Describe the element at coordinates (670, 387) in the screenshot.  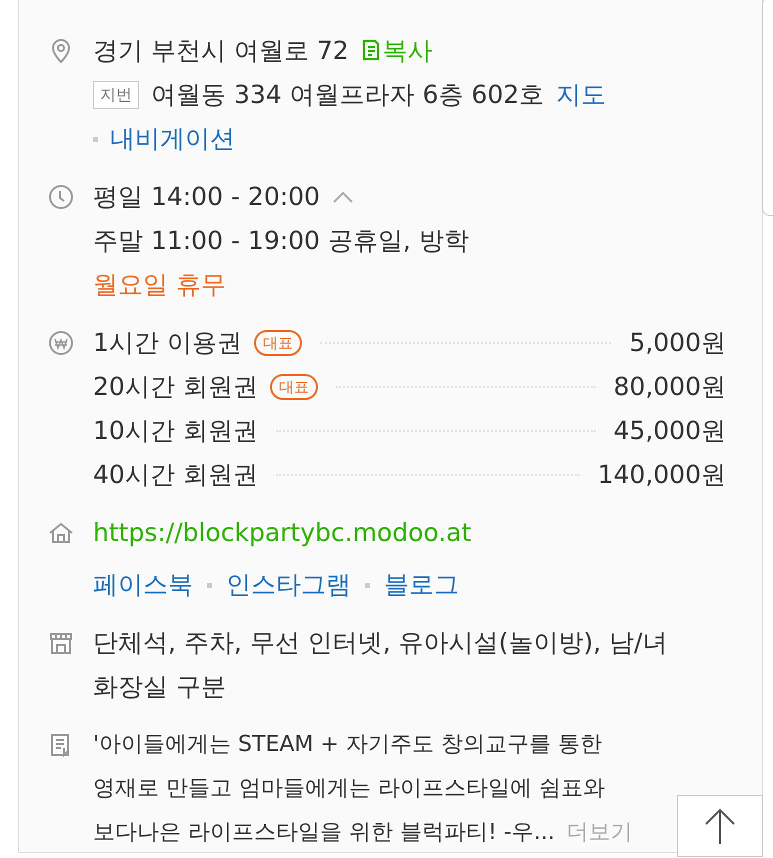
I see `price: 80,000원` at that location.